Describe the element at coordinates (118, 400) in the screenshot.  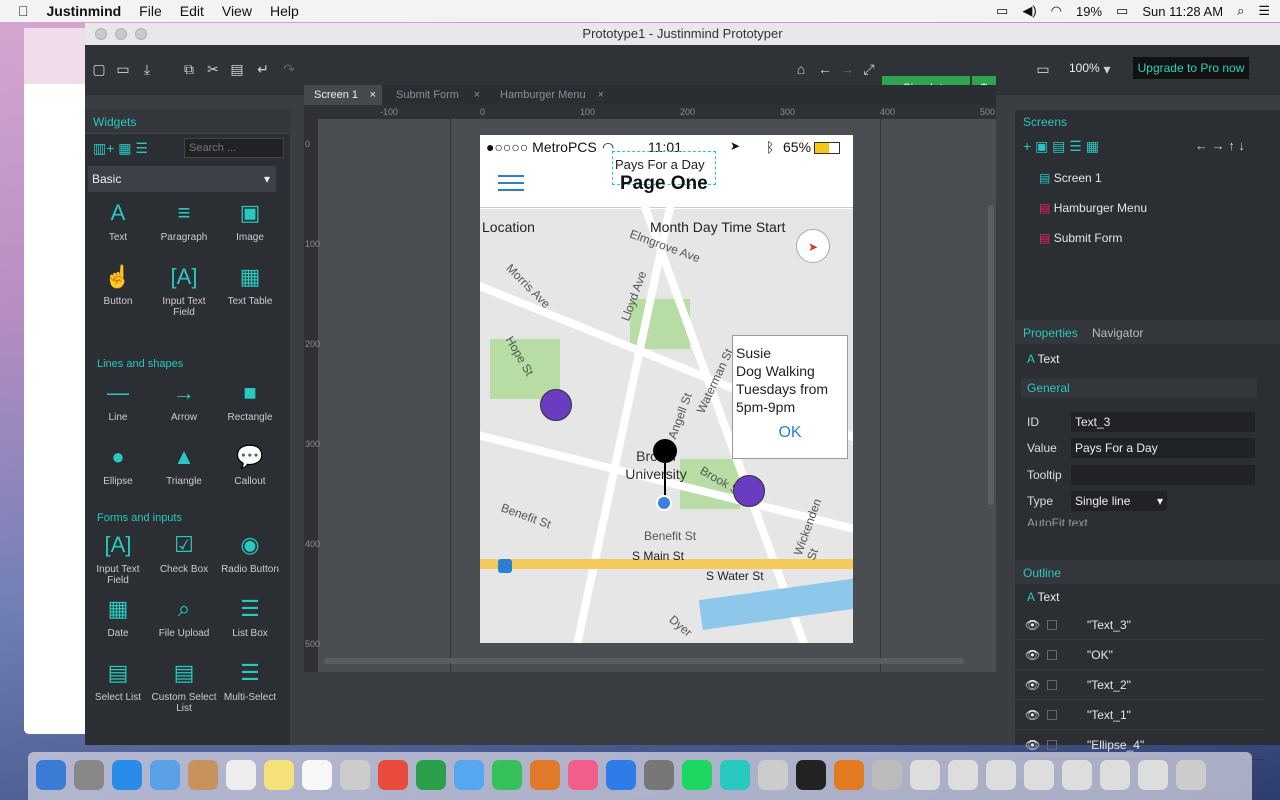
I see `widget-line: — Line` at that location.